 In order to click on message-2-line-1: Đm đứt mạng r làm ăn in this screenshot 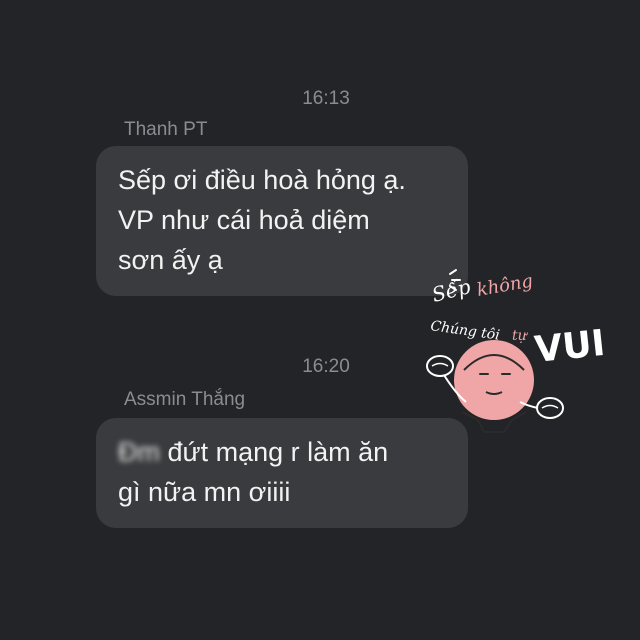, I will do `click(282, 452)`.